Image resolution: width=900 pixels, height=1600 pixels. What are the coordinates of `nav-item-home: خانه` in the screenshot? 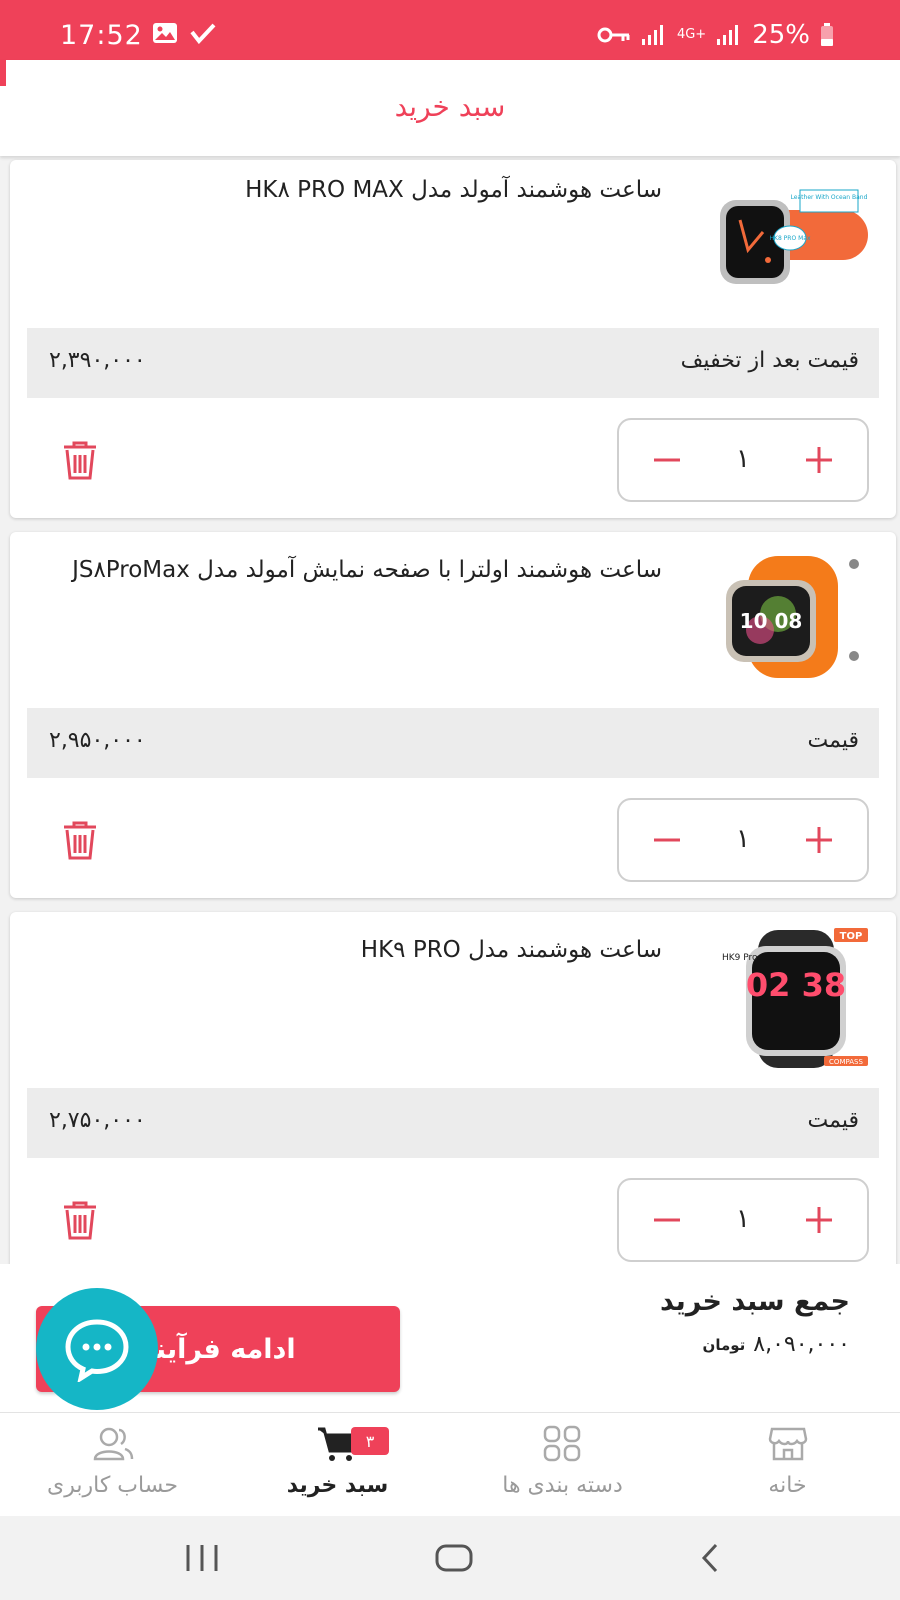 It's located at (787, 1465).